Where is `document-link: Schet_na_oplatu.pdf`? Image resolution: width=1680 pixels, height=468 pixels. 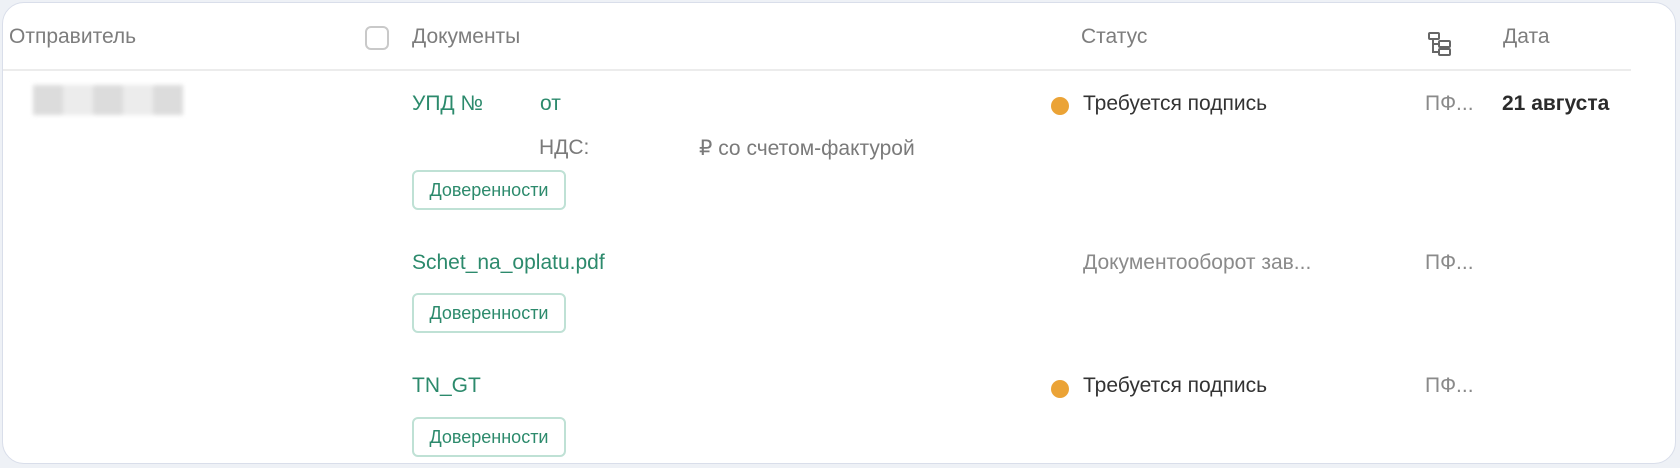 document-link: Schet_na_oplatu.pdf is located at coordinates (508, 263).